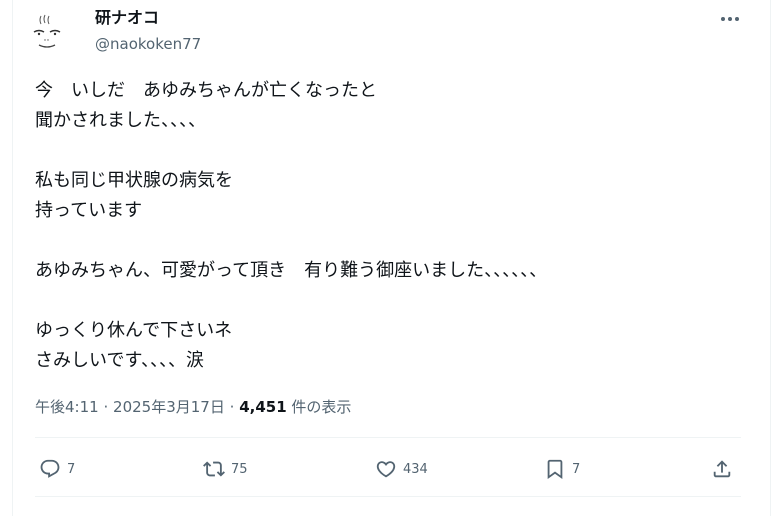 The width and height of the screenshot is (771, 516). I want to click on action-bar: 7 75 434 7, so click(388, 469).